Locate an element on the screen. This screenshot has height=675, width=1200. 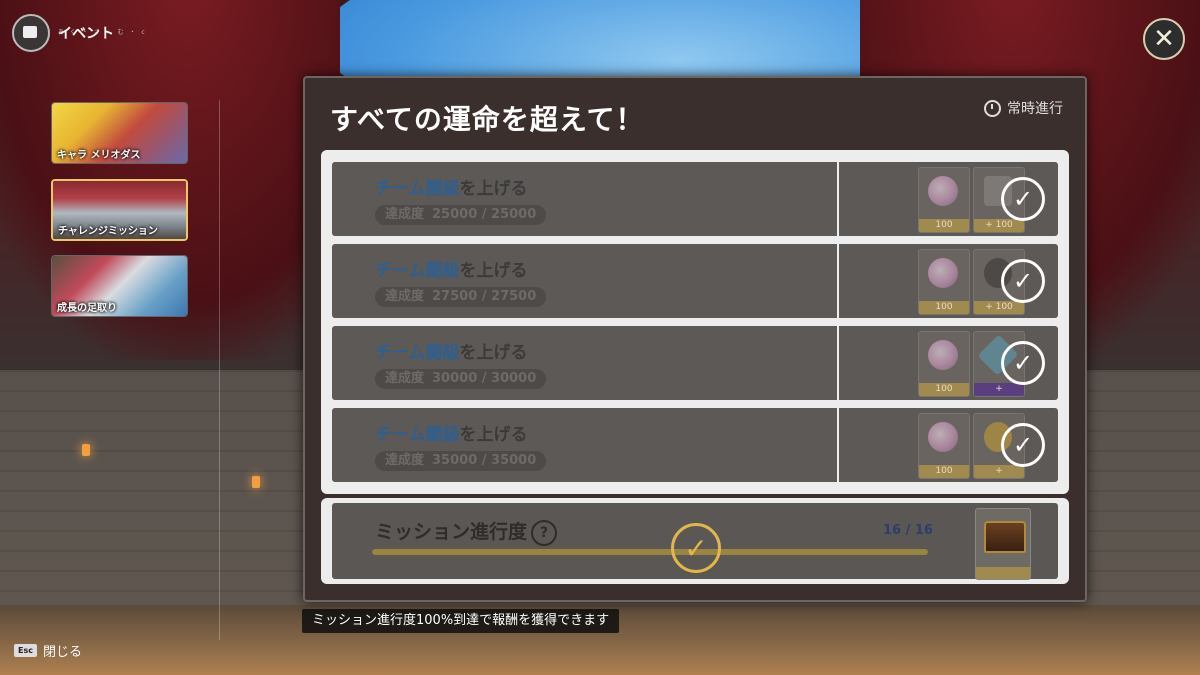
esc-close: Esc 閉じる is located at coordinates (48, 650).